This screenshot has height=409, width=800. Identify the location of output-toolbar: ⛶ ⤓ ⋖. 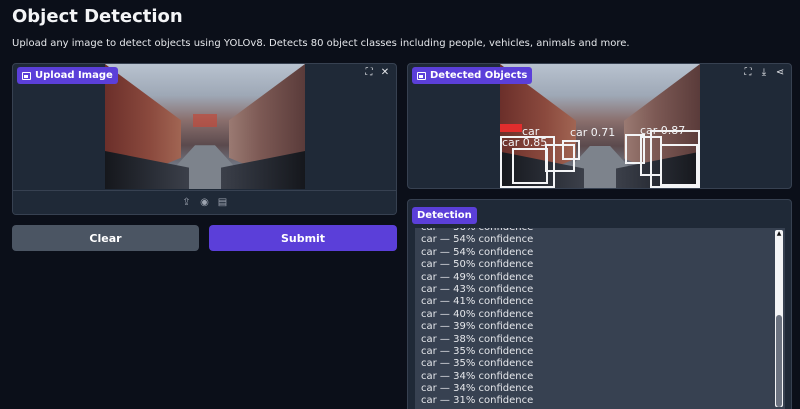
(764, 73).